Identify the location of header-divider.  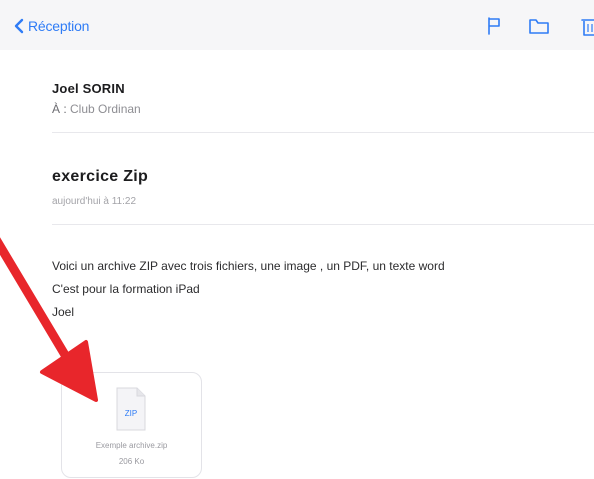
(323, 132).